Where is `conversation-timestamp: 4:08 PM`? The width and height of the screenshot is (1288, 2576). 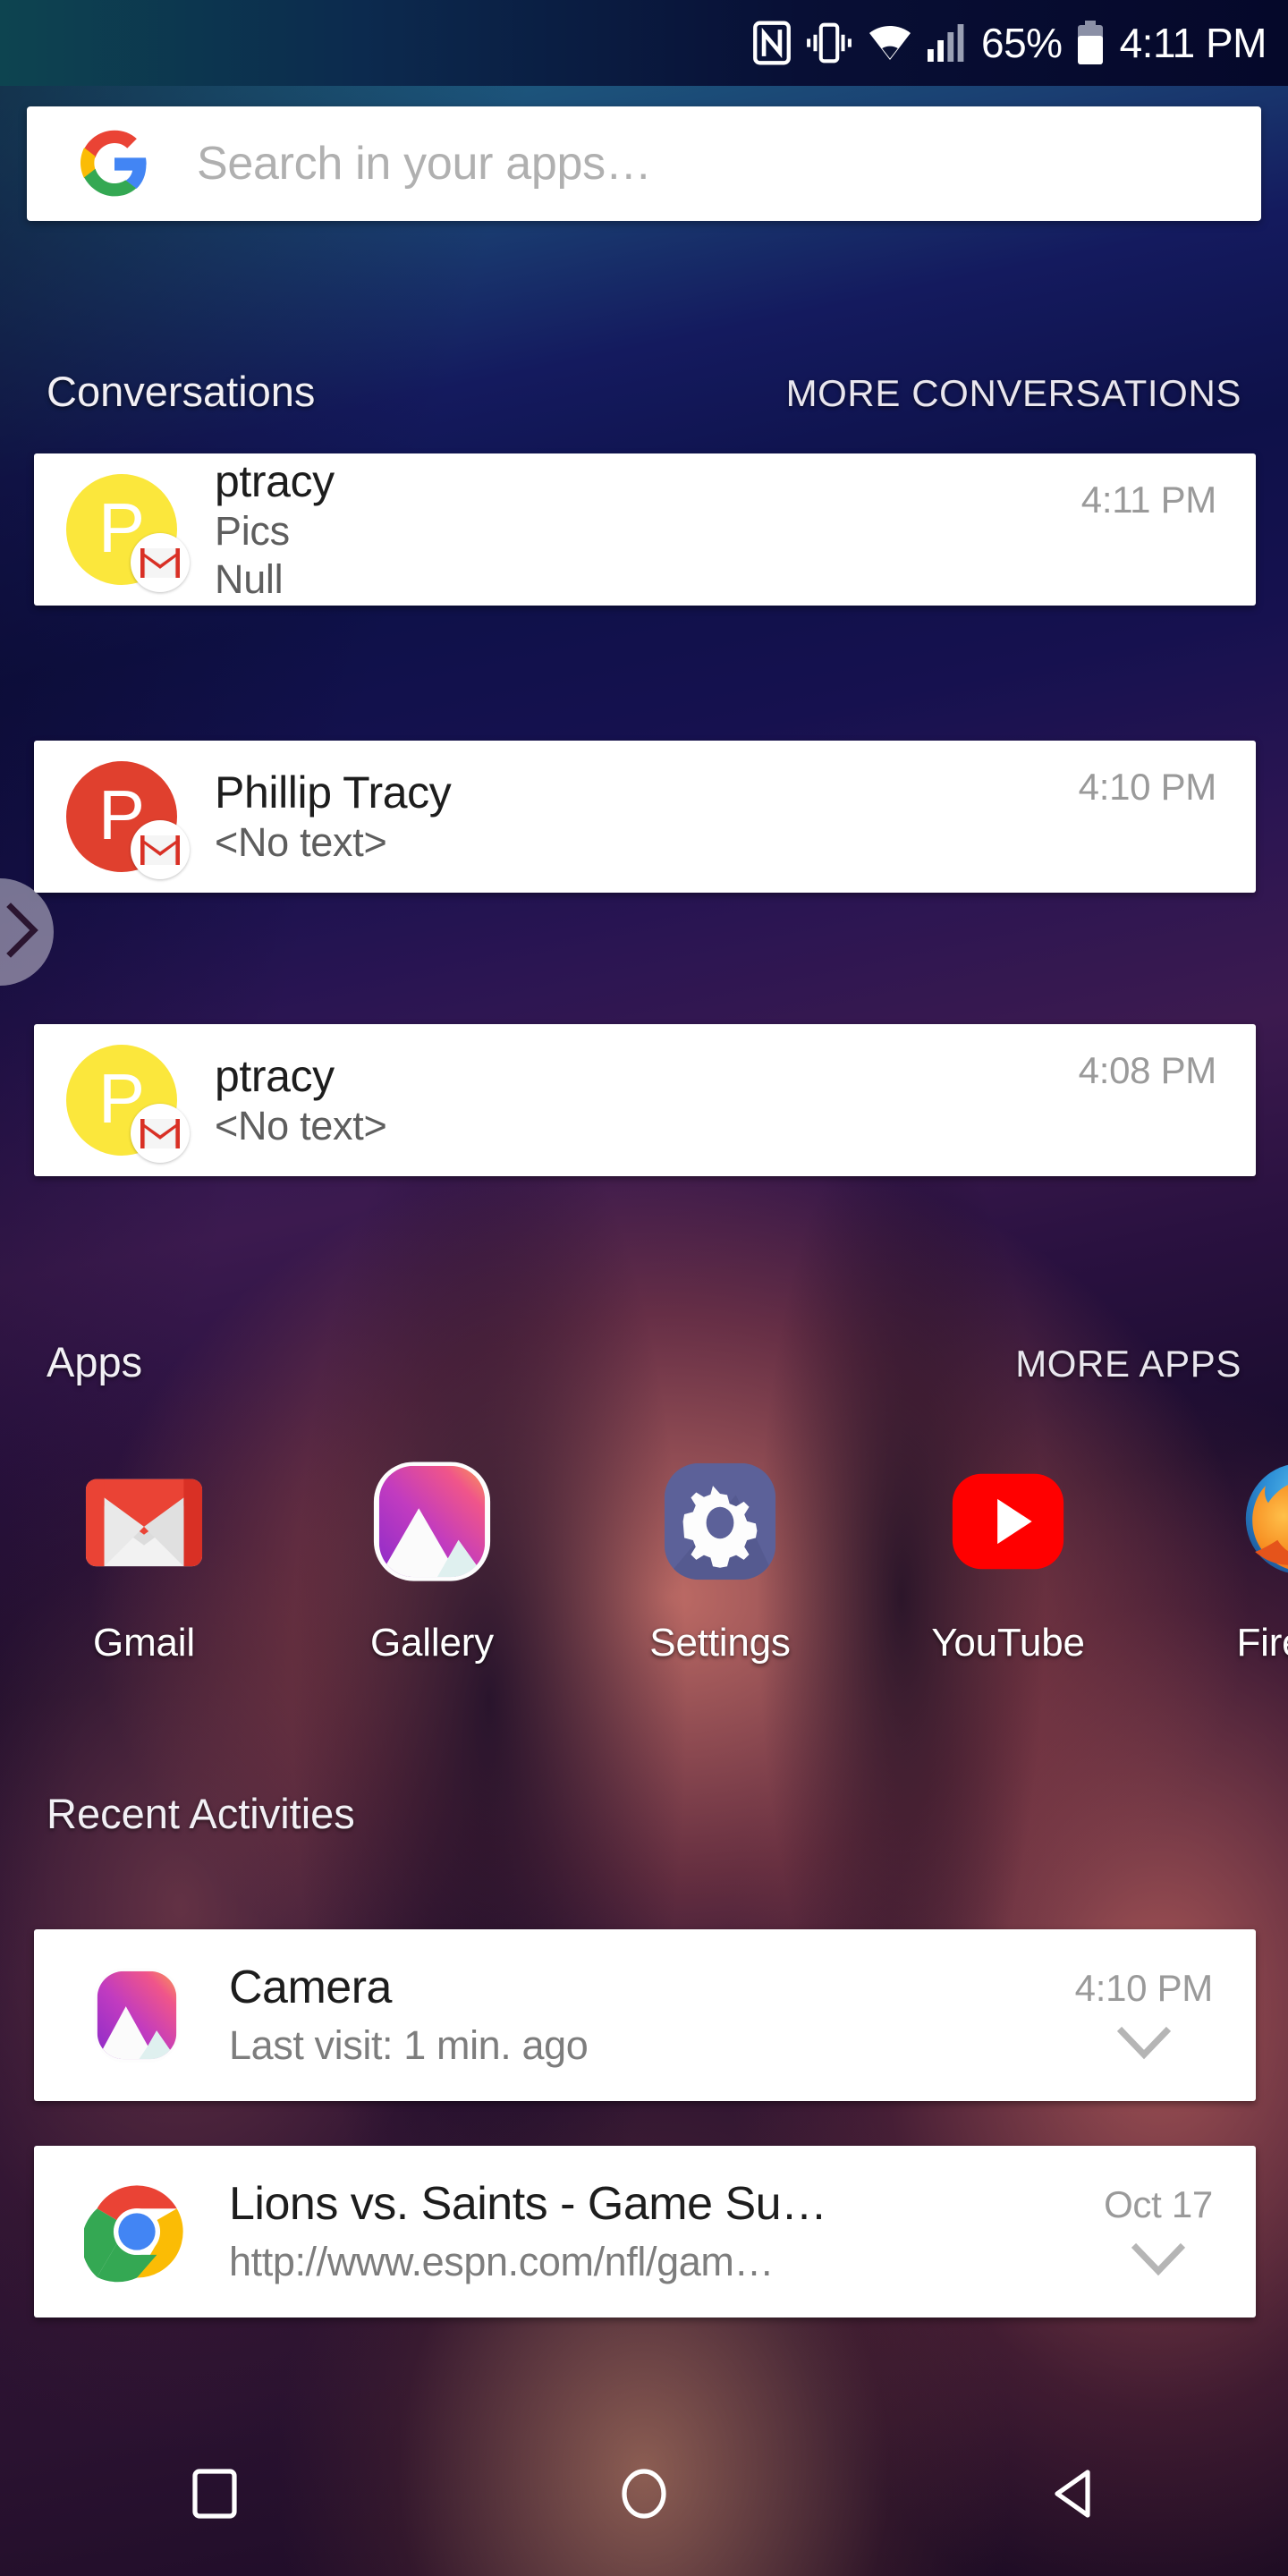 conversation-timestamp: 4:08 PM is located at coordinates (1147, 1070).